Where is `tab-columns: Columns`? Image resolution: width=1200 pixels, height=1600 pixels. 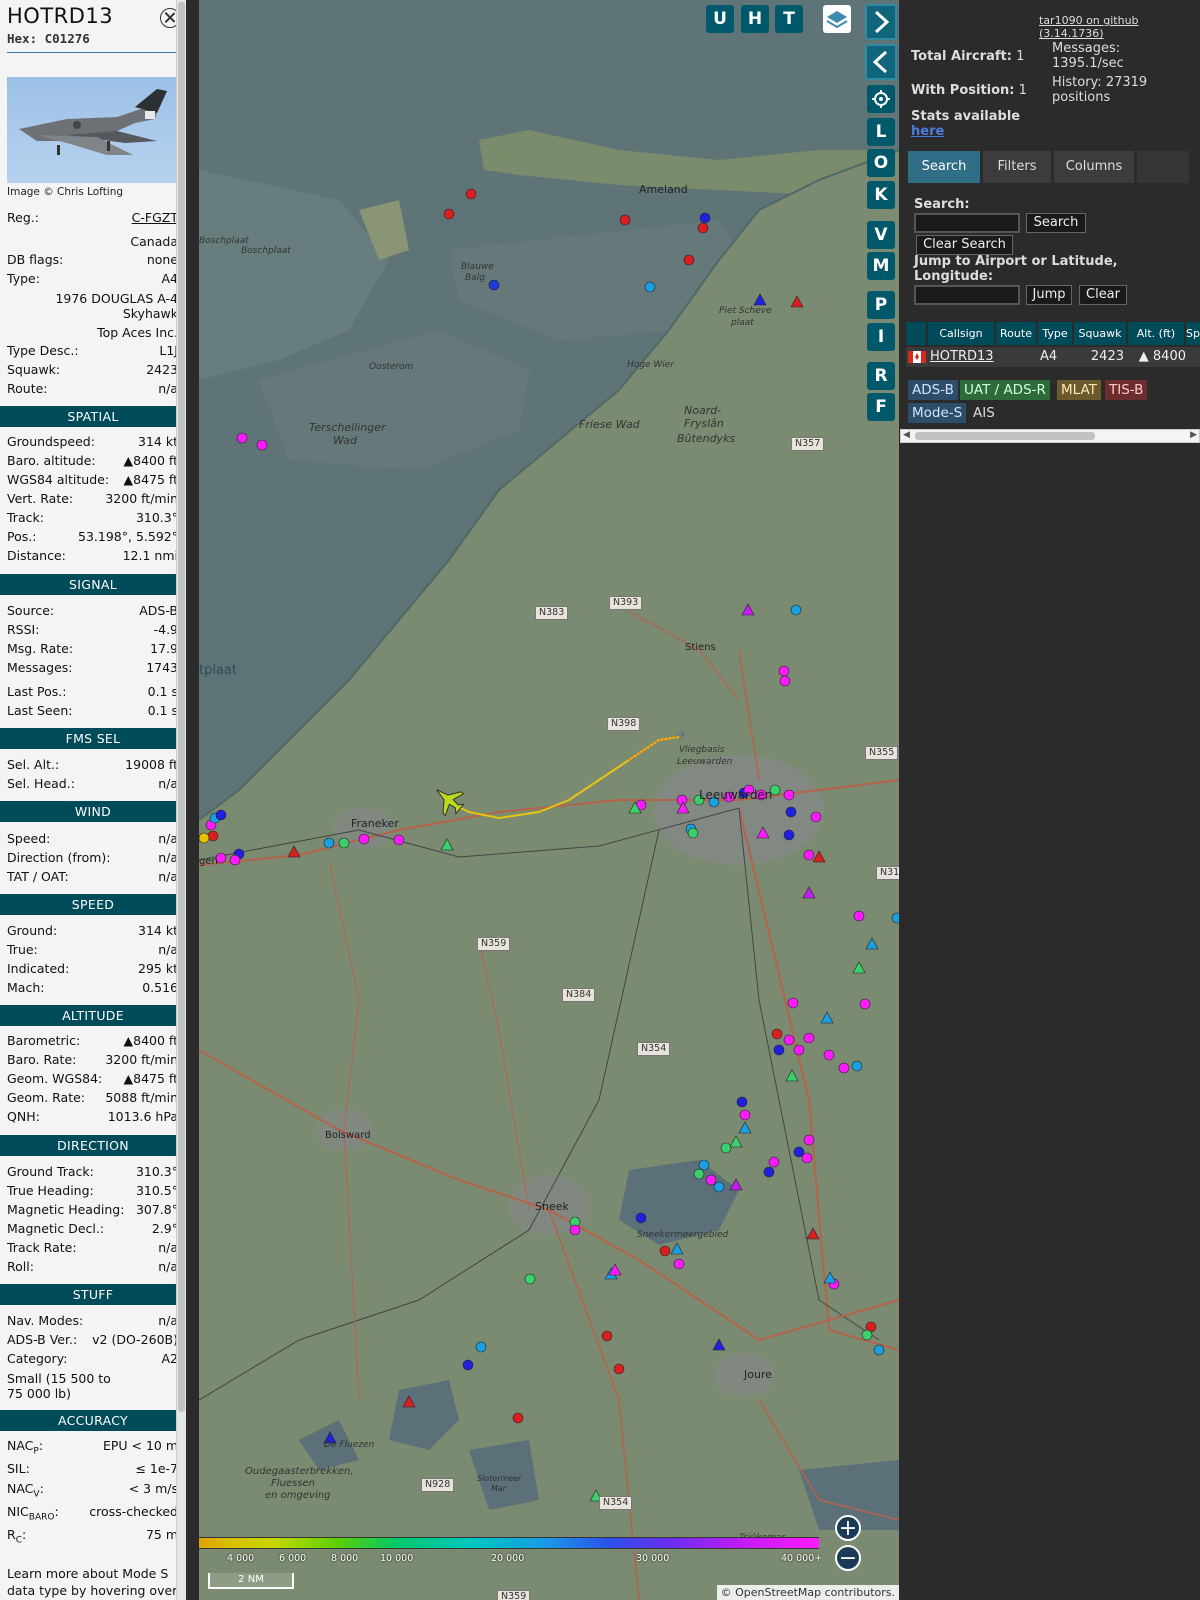 tab-columns: Columns is located at coordinates (1094, 167).